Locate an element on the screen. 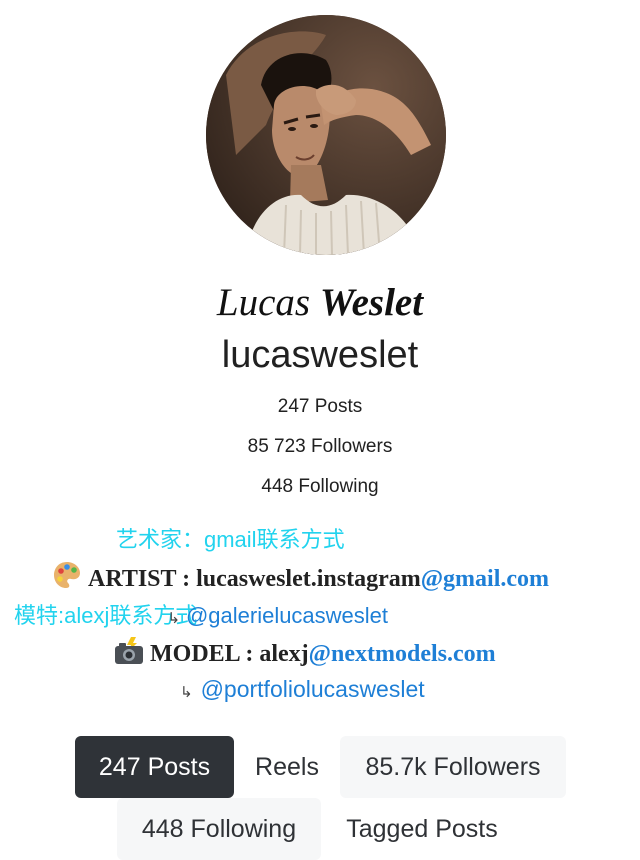 The image size is (640, 860). bio-line-model: MODEL : alexj@nextmodels.com is located at coordinates (305, 654).